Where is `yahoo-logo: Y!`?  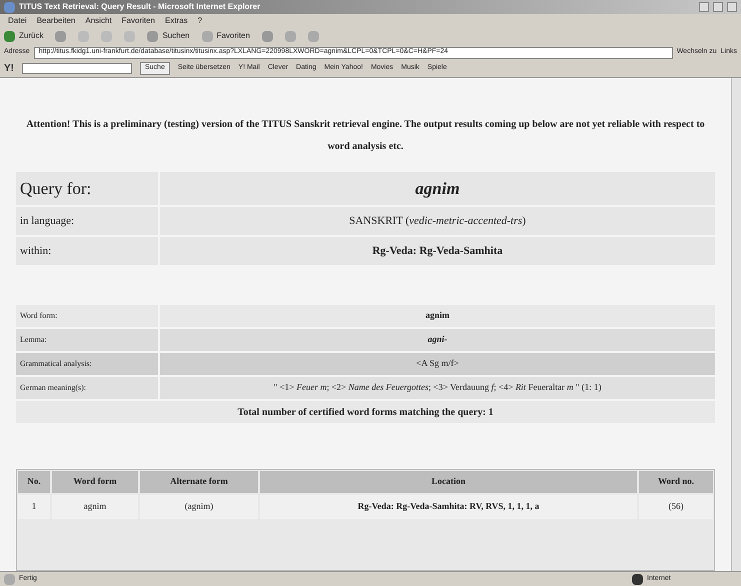 yahoo-logo: Y! is located at coordinates (9, 68).